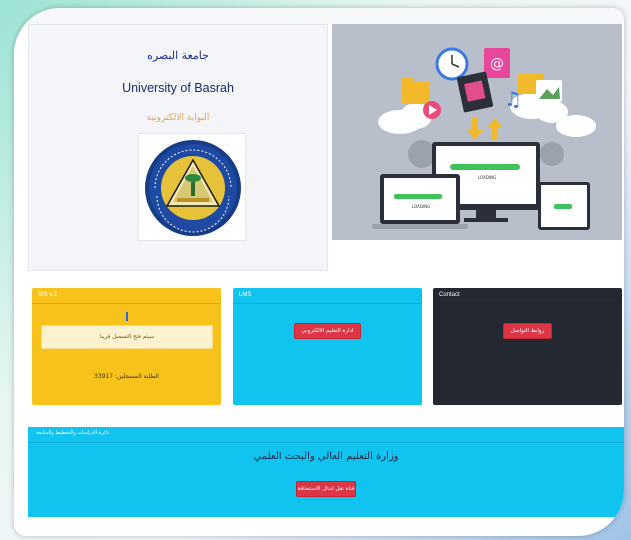 The height and width of the screenshot is (540, 631). What do you see at coordinates (326, 489) in the screenshot?
I see `hosting-transfer-button: قناة نقل ابدال الاستضافة` at bounding box center [326, 489].